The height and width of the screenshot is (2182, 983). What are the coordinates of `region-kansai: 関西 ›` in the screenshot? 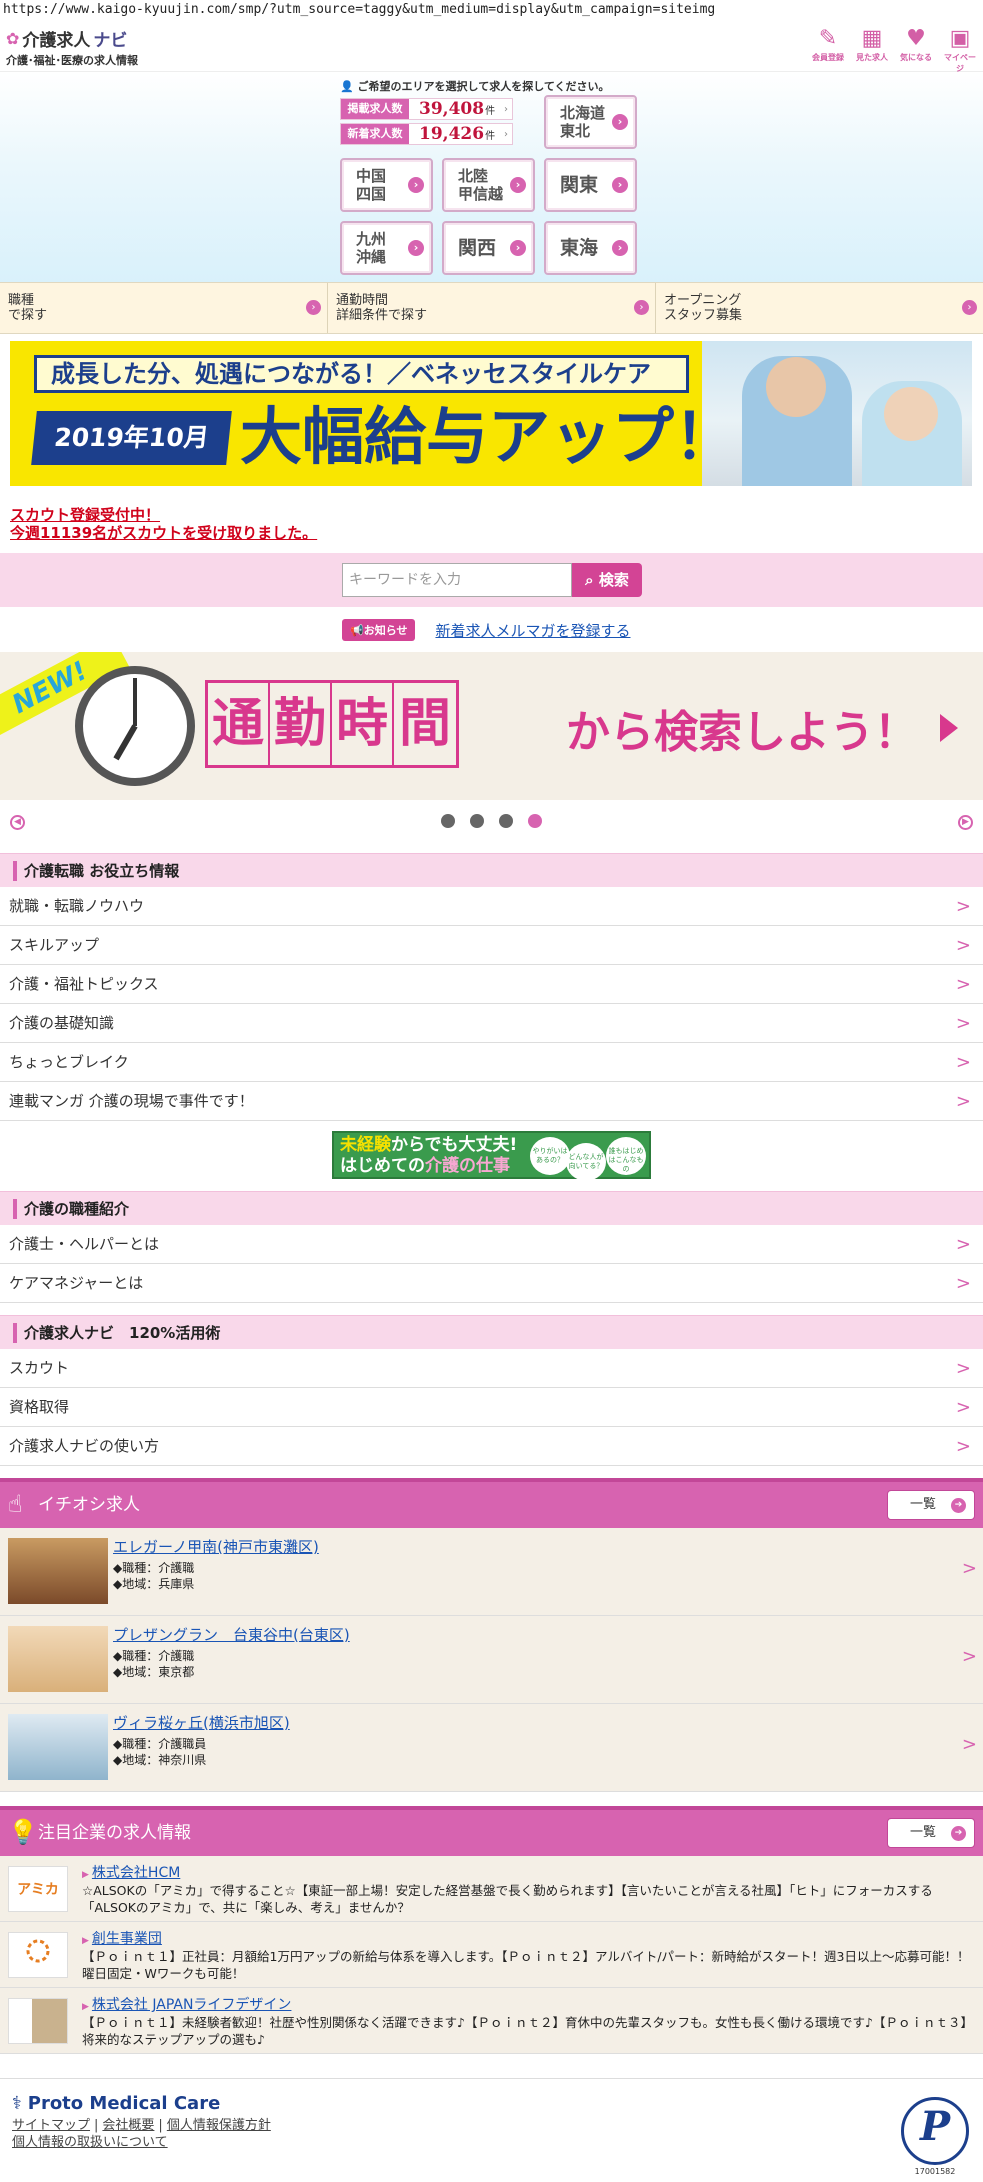 It's located at (488, 248).